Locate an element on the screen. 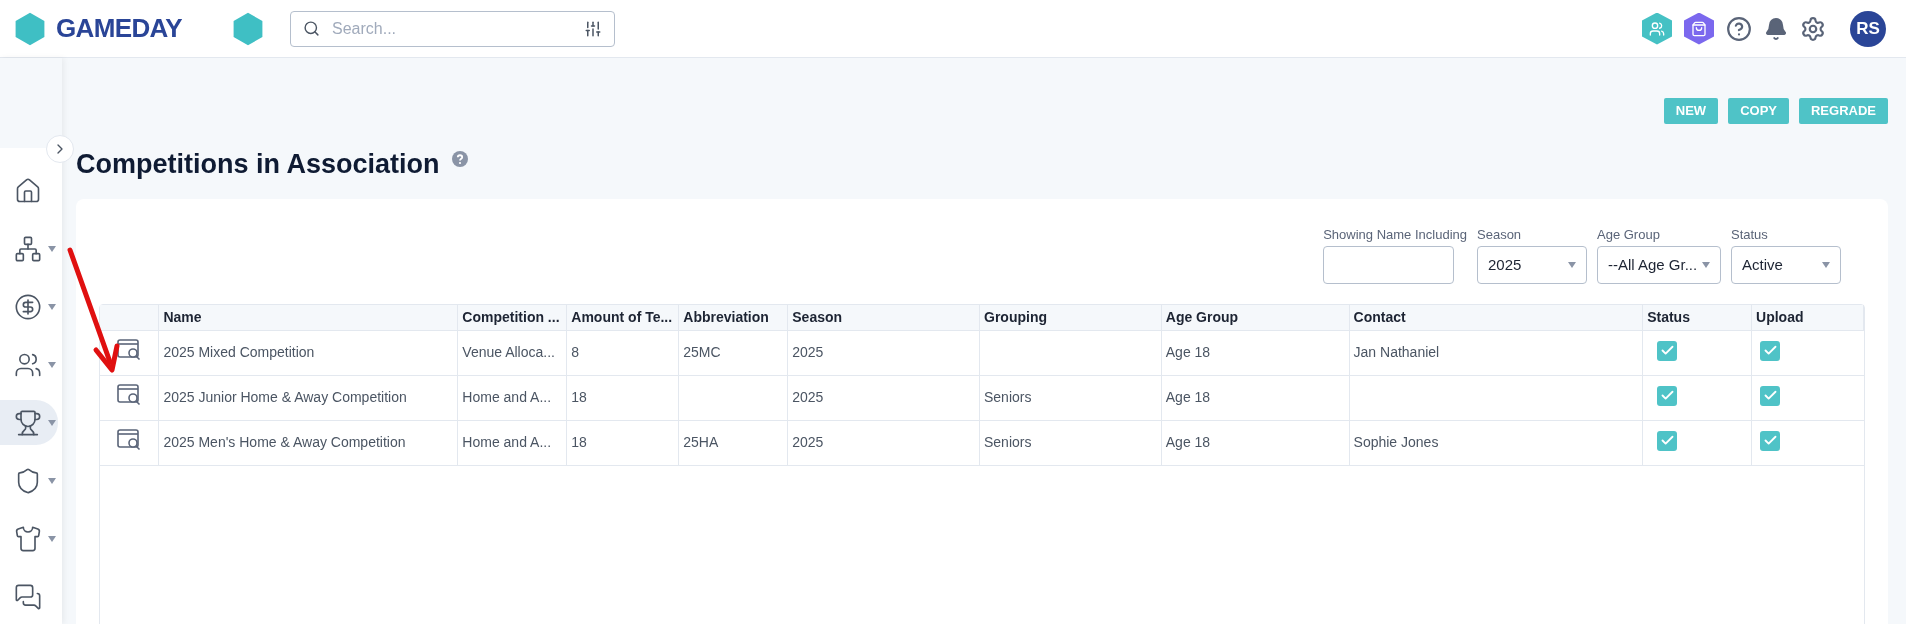 Image resolution: width=1906 pixels, height=624 pixels. search-icon is located at coordinates (311, 28).